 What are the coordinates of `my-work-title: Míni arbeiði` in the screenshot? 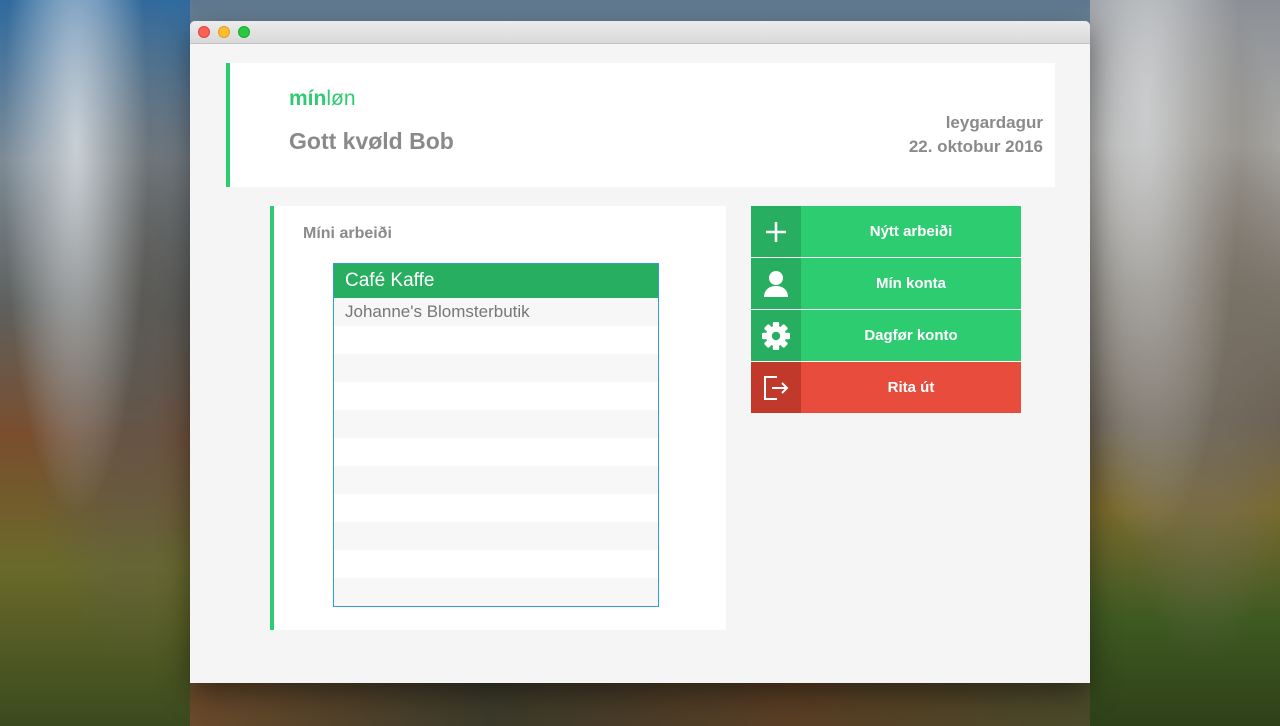 It's located at (347, 233).